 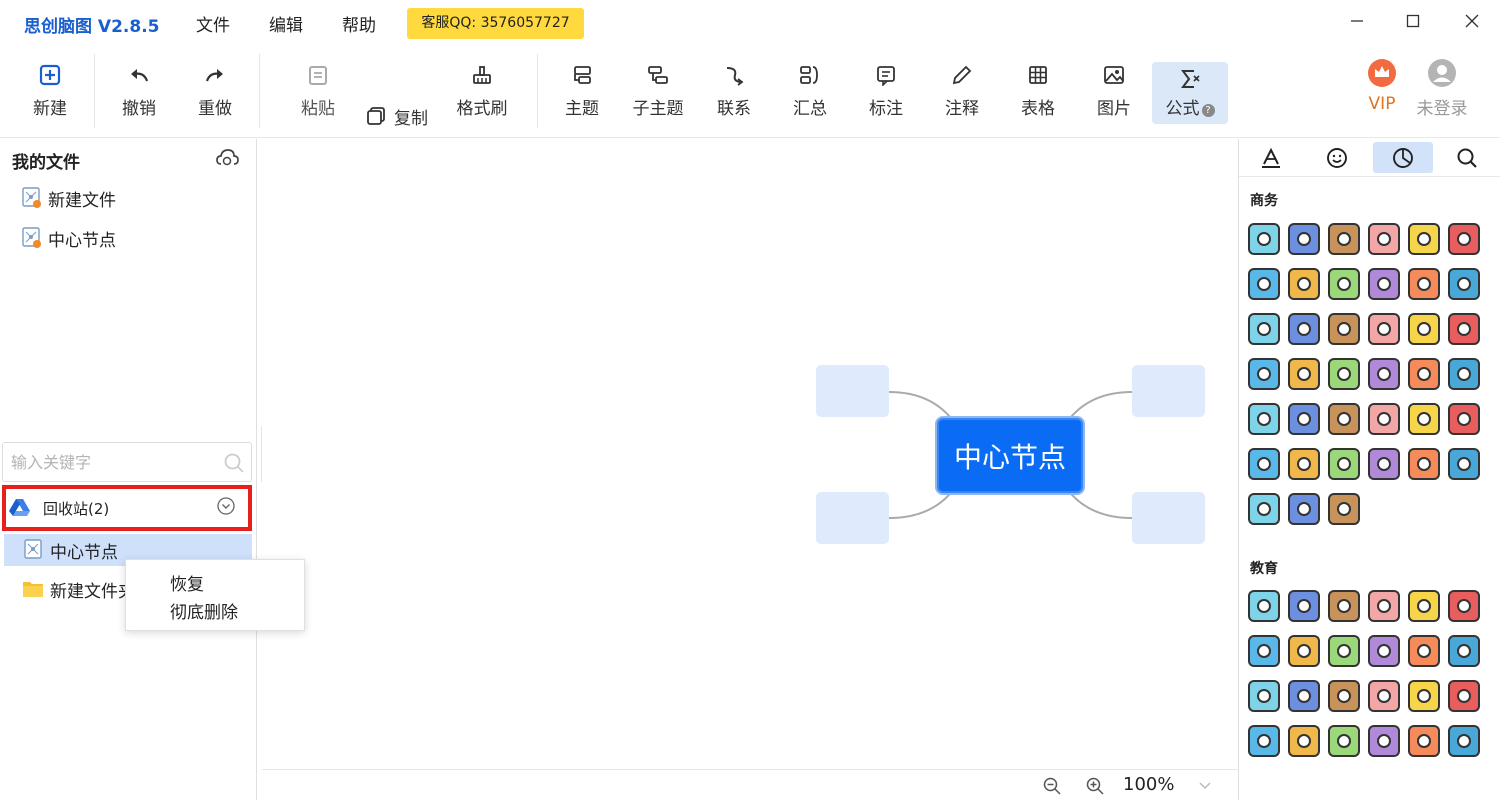 What do you see at coordinates (1348, 657) in the screenshot?
I see `basketball-icon` at bounding box center [1348, 657].